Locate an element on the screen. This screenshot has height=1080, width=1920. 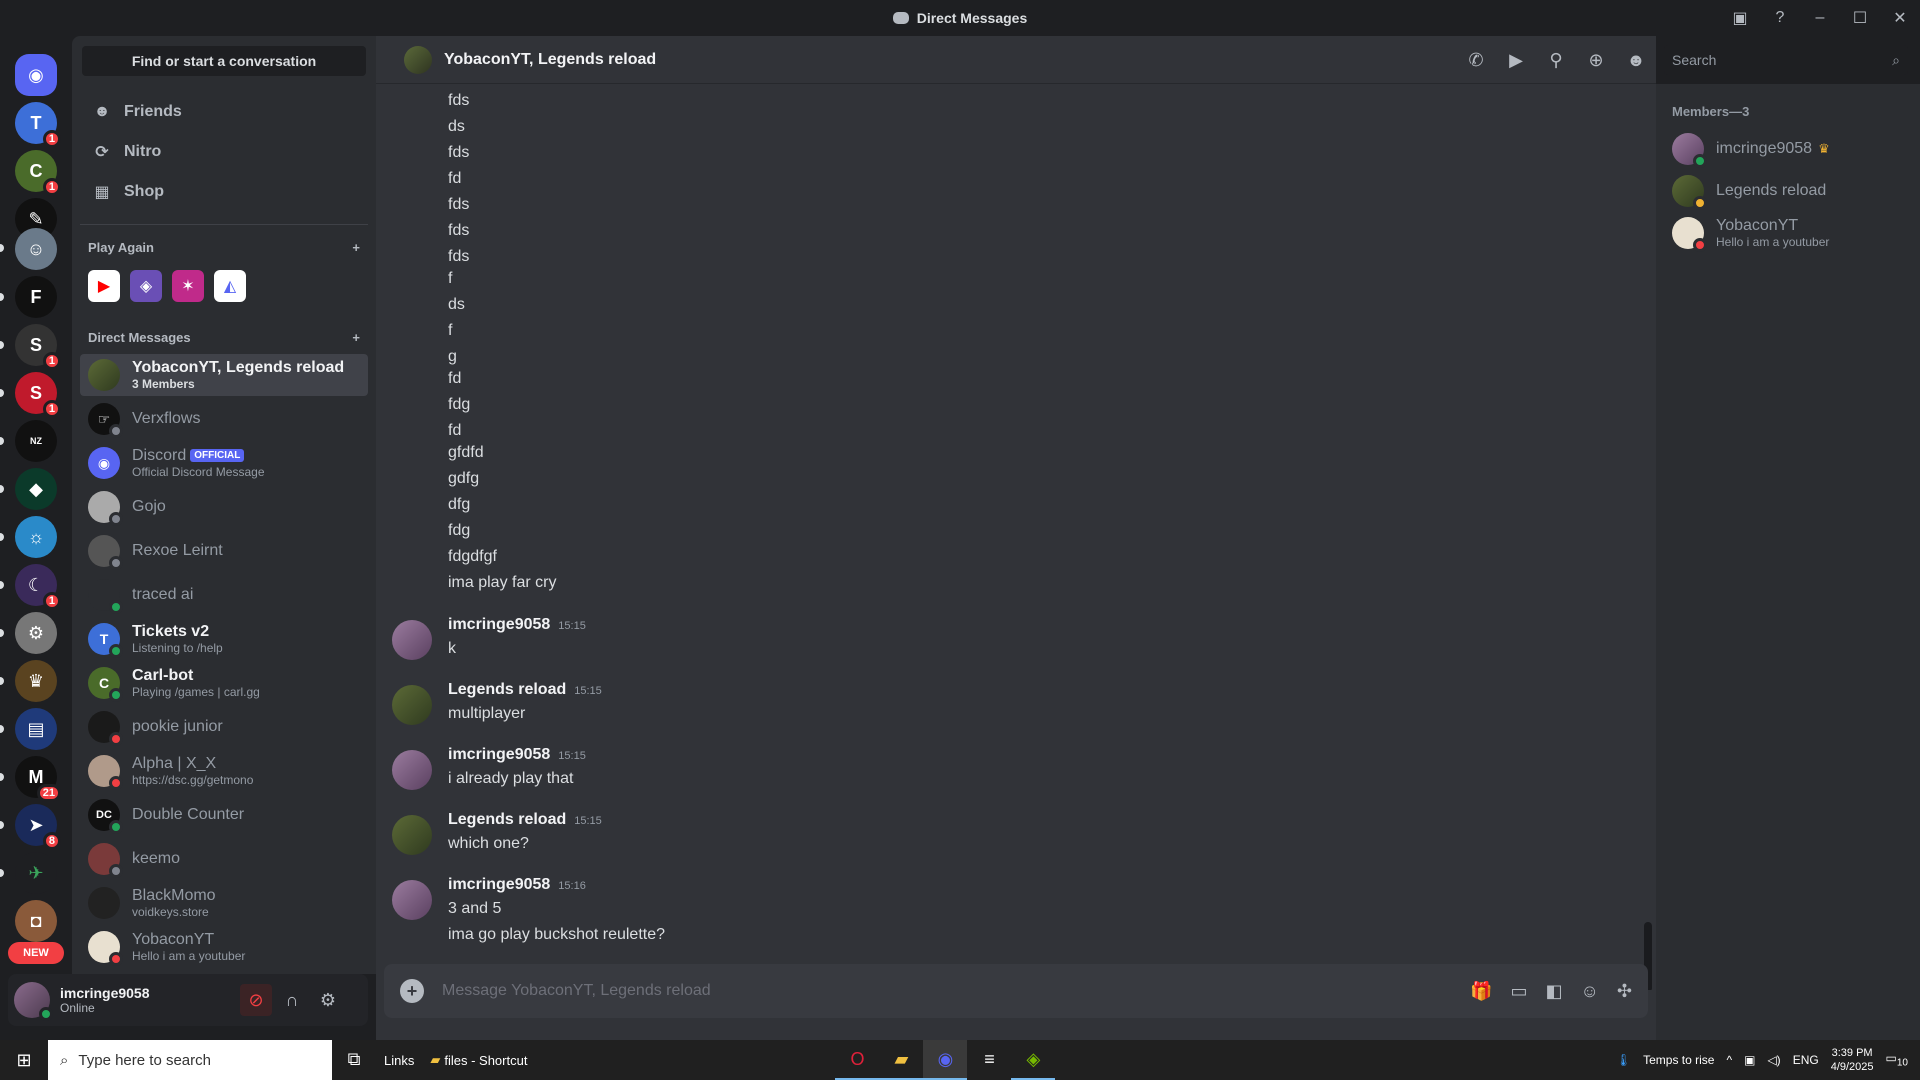
discord-taskbar-icon: ◉ is located at coordinates (945, 1060).